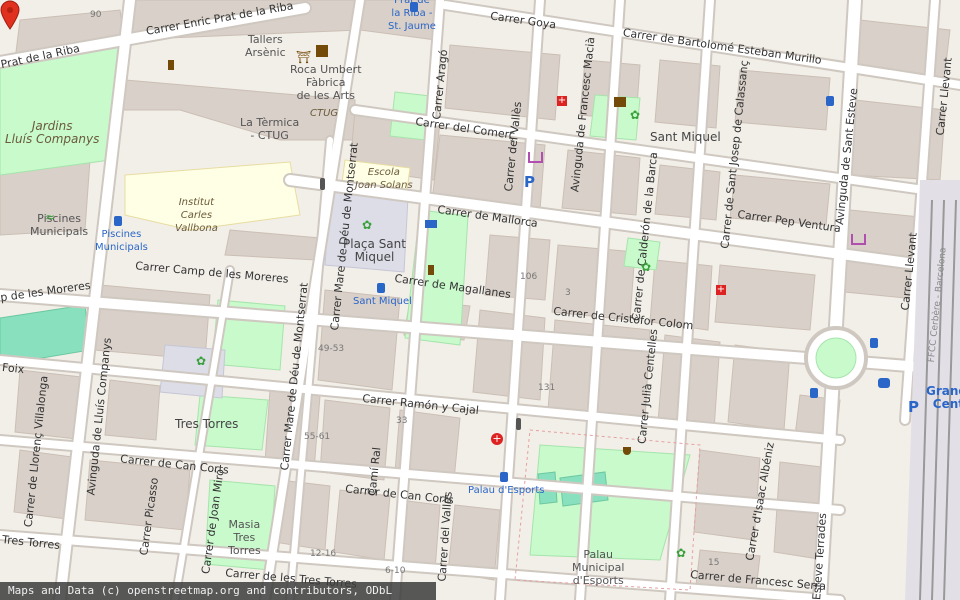 The image size is (960, 600). What do you see at coordinates (212, 196) in the screenshot?
I see `school-ground` at bounding box center [212, 196].